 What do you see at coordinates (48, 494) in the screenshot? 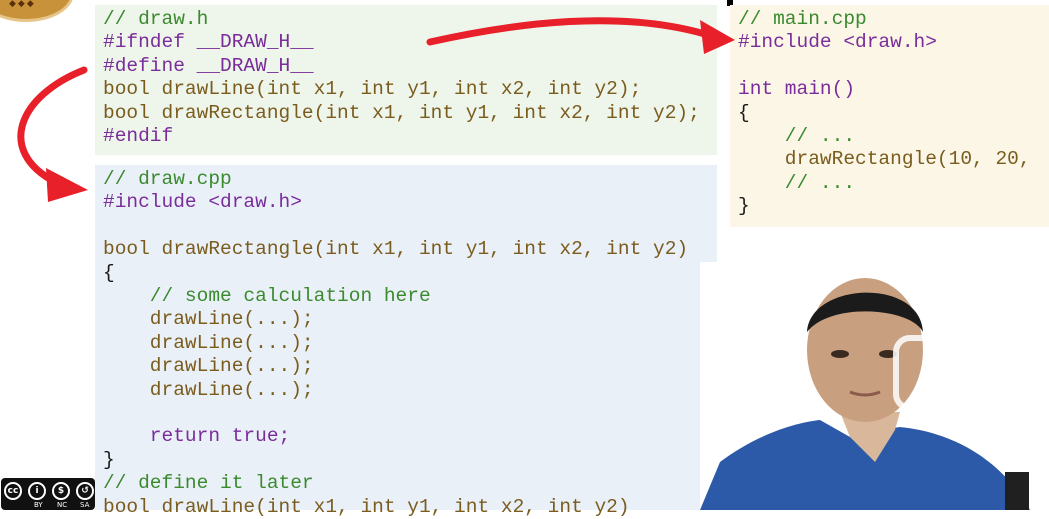
I see `license-badge: cc i $ ↺ BY NC SA` at bounding box center [48, 494].